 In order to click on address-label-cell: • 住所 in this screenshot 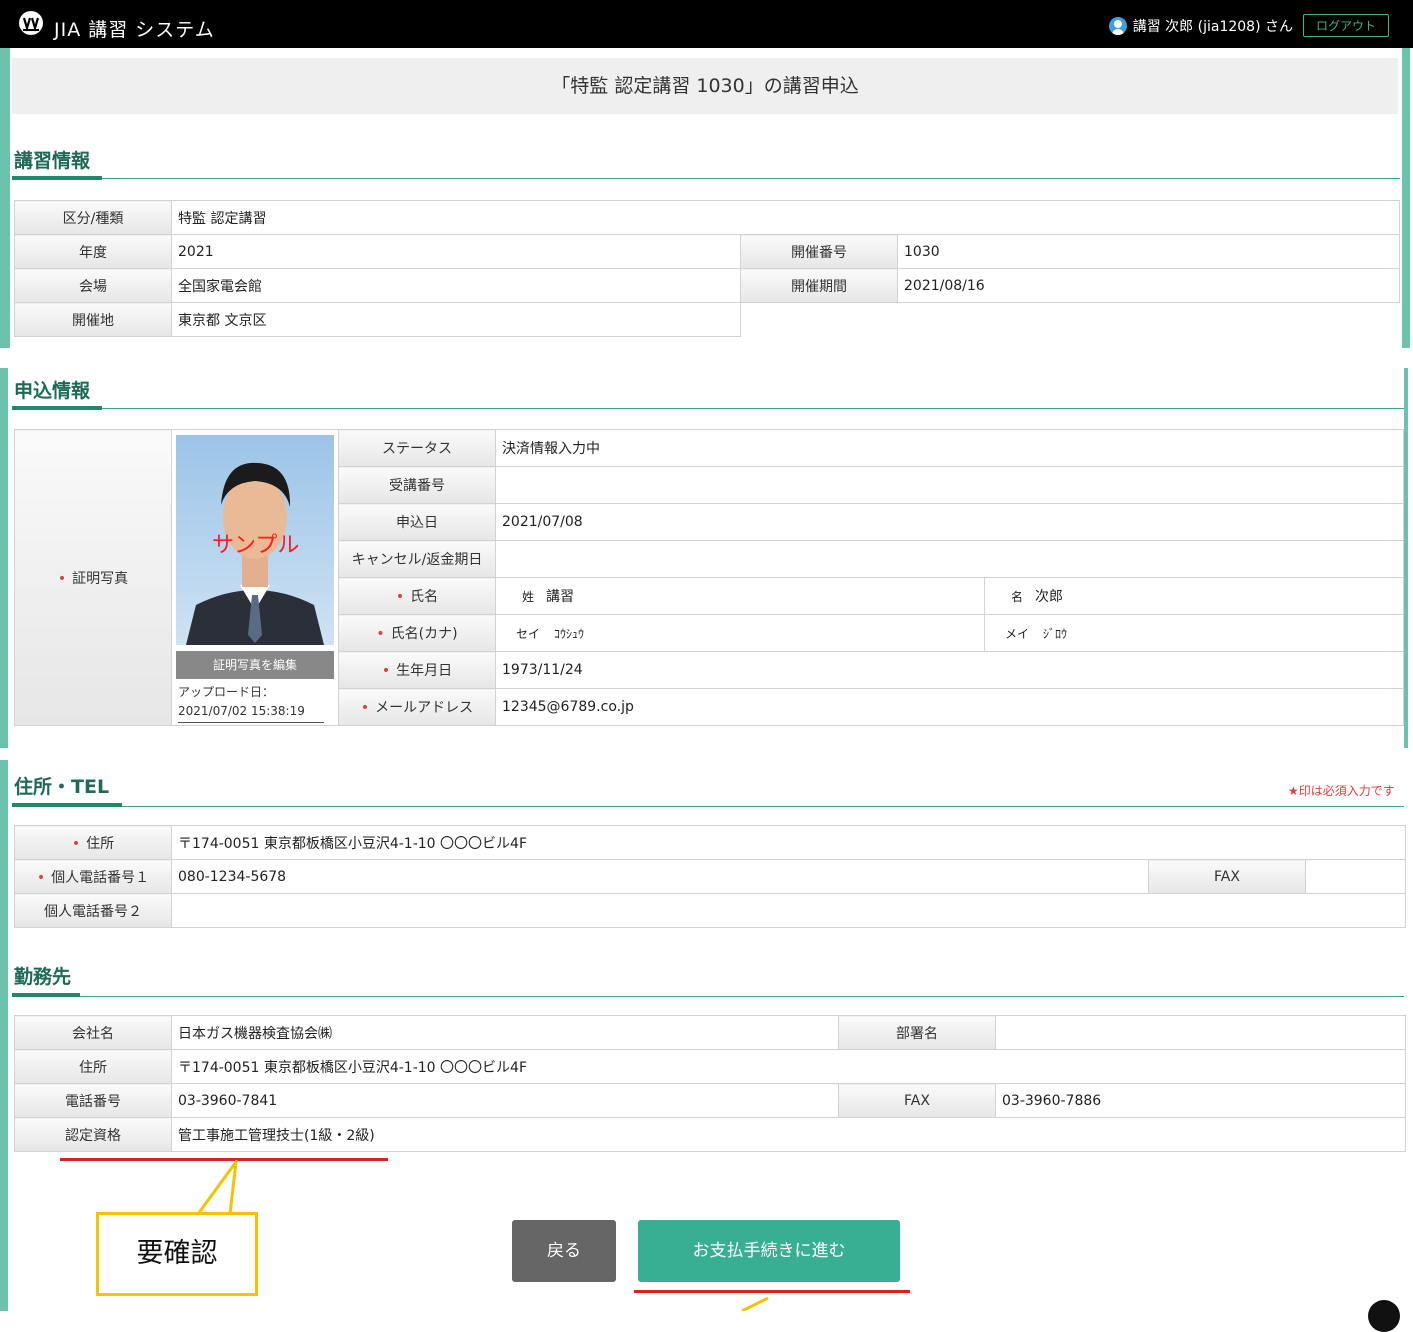, I will do `click(93, 842)`.